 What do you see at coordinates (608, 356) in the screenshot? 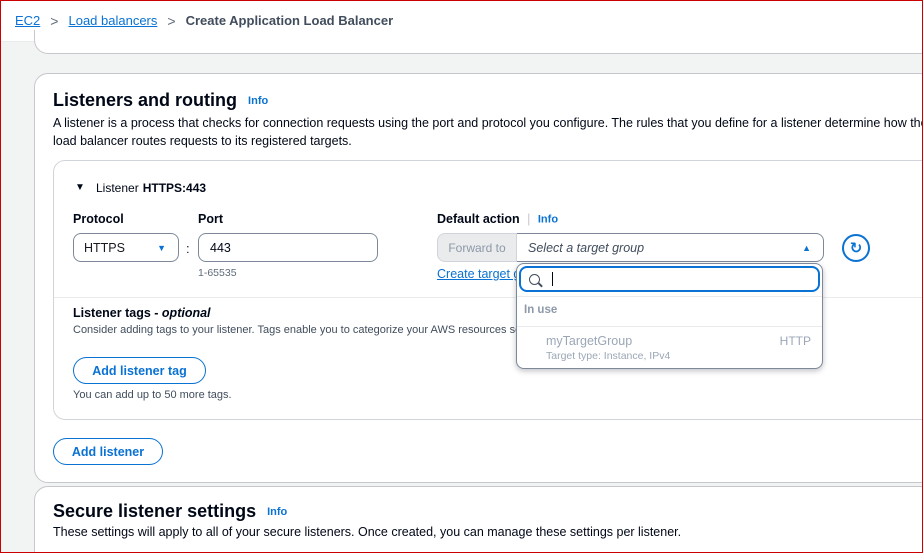
I see `option-detail: Target type: Instance, IPv4` at bounding box center [608, 356].